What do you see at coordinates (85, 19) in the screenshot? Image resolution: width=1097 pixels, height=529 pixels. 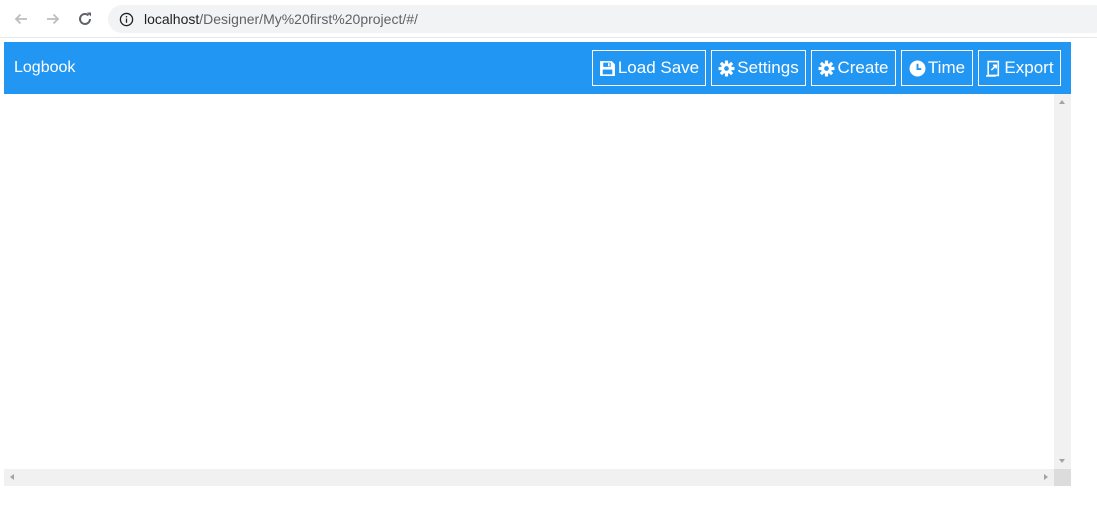 I see `reload-icon` at bounding box center [85, 19].